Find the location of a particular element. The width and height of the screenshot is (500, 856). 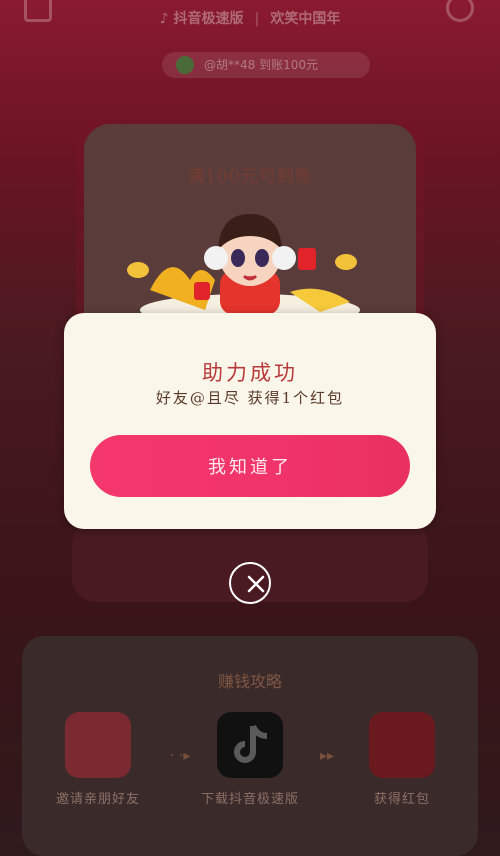

close-button is located at coordinates (250, 583).